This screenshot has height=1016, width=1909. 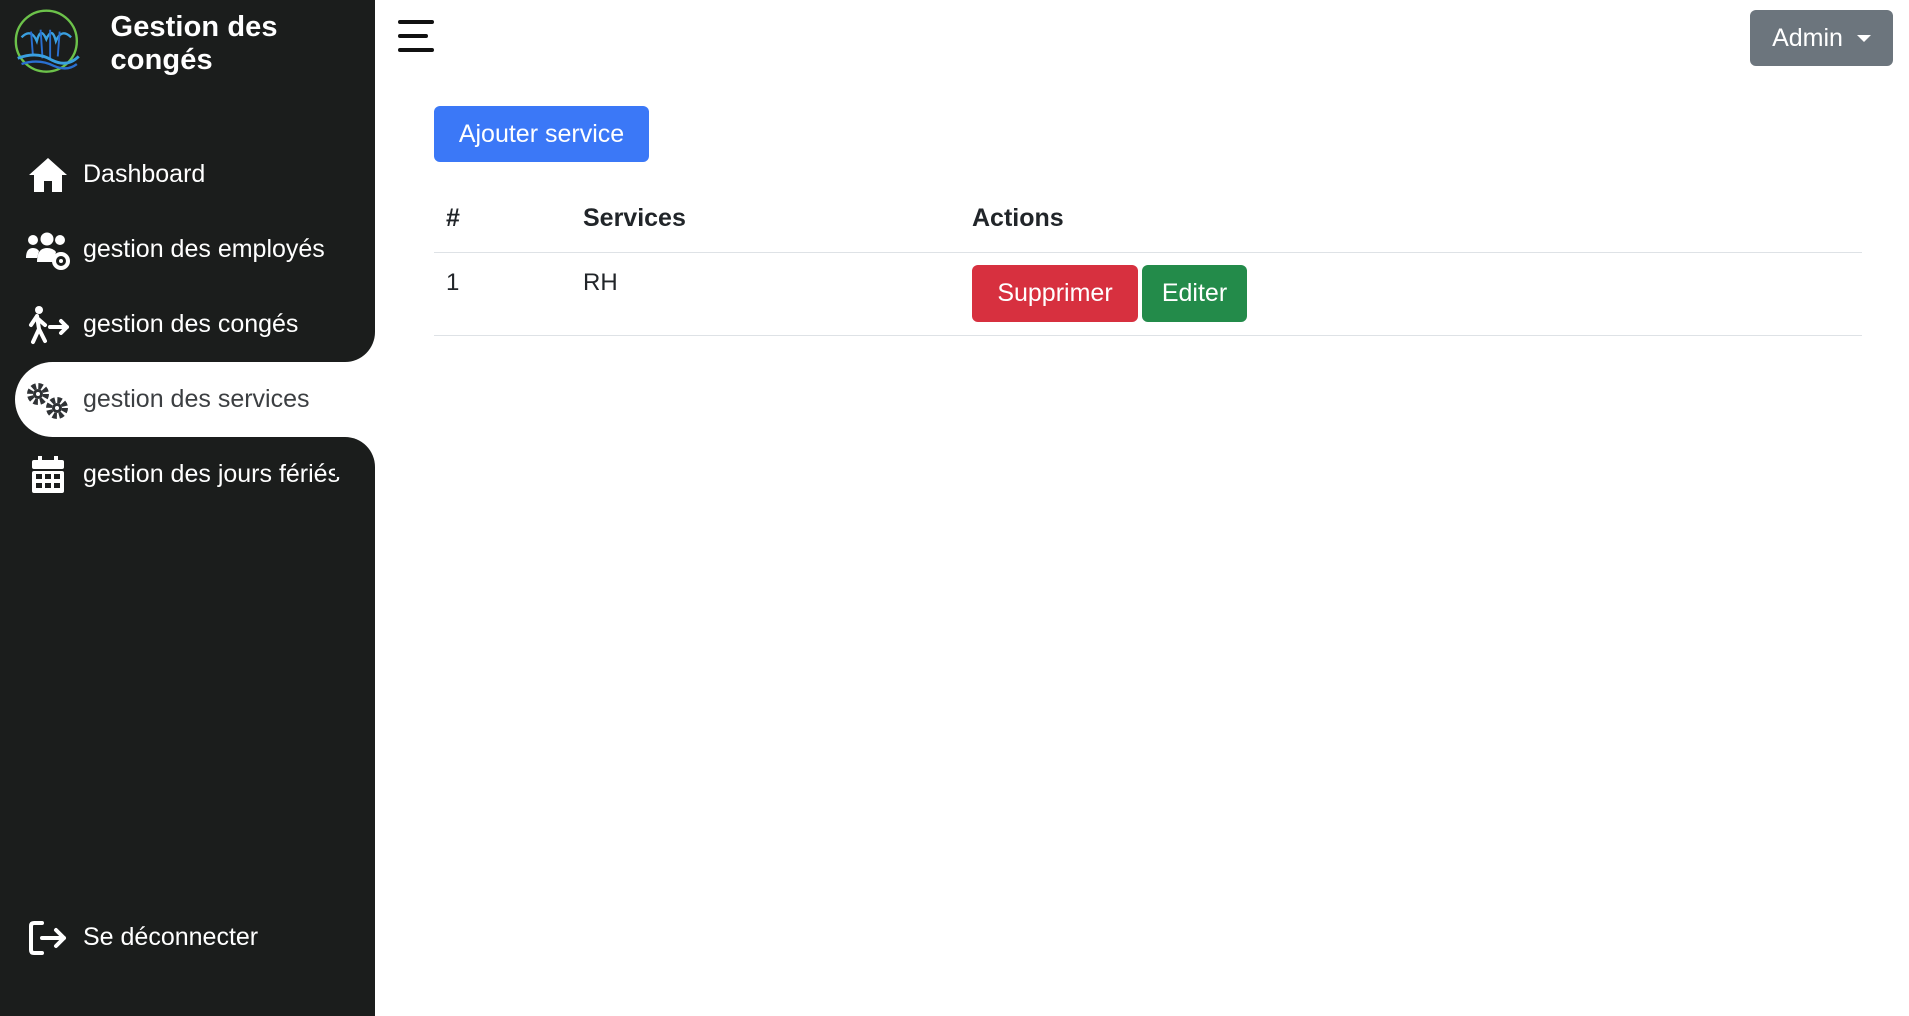 What do you see at coordinates (502, 294) in the screenshot?
I see `cell-id: 1` at bounding box center [502, 294].